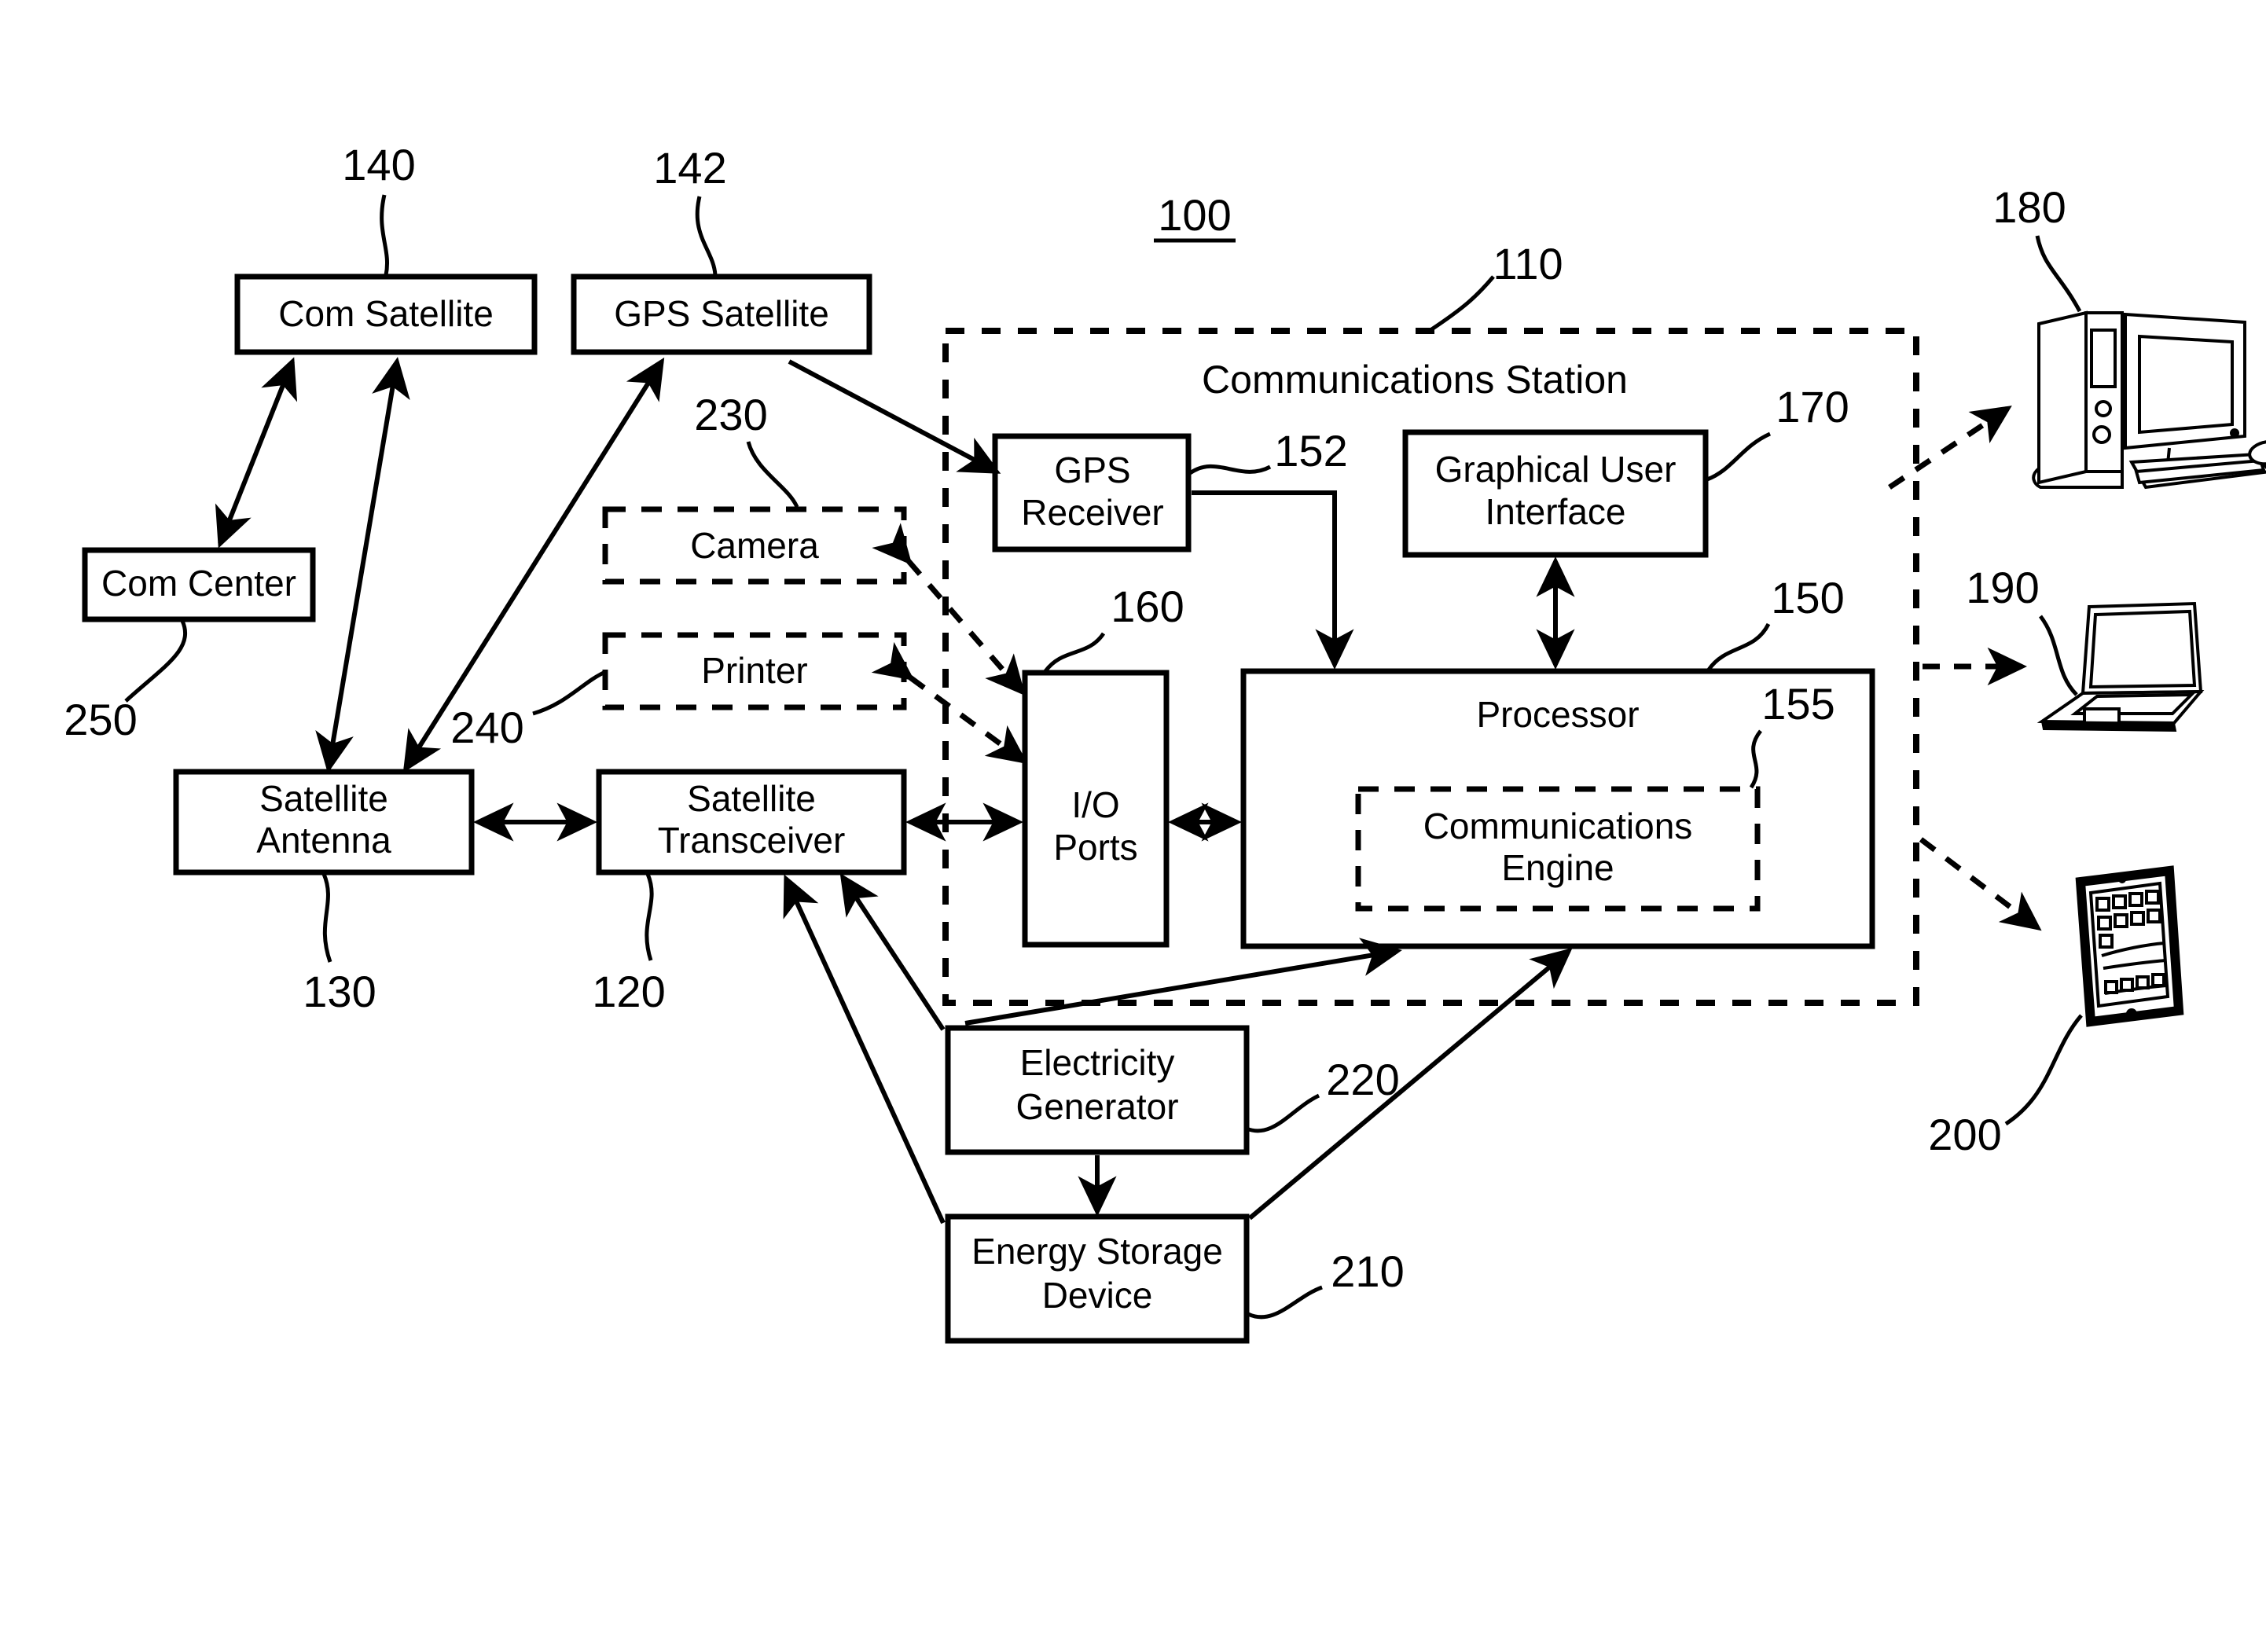 The width and height of the screenshot is (2266, 1652). What do you see at coordinates (198, 584) in the screenshot?
I see `com-center-label: Com Center` at bounding box center [198, 584].